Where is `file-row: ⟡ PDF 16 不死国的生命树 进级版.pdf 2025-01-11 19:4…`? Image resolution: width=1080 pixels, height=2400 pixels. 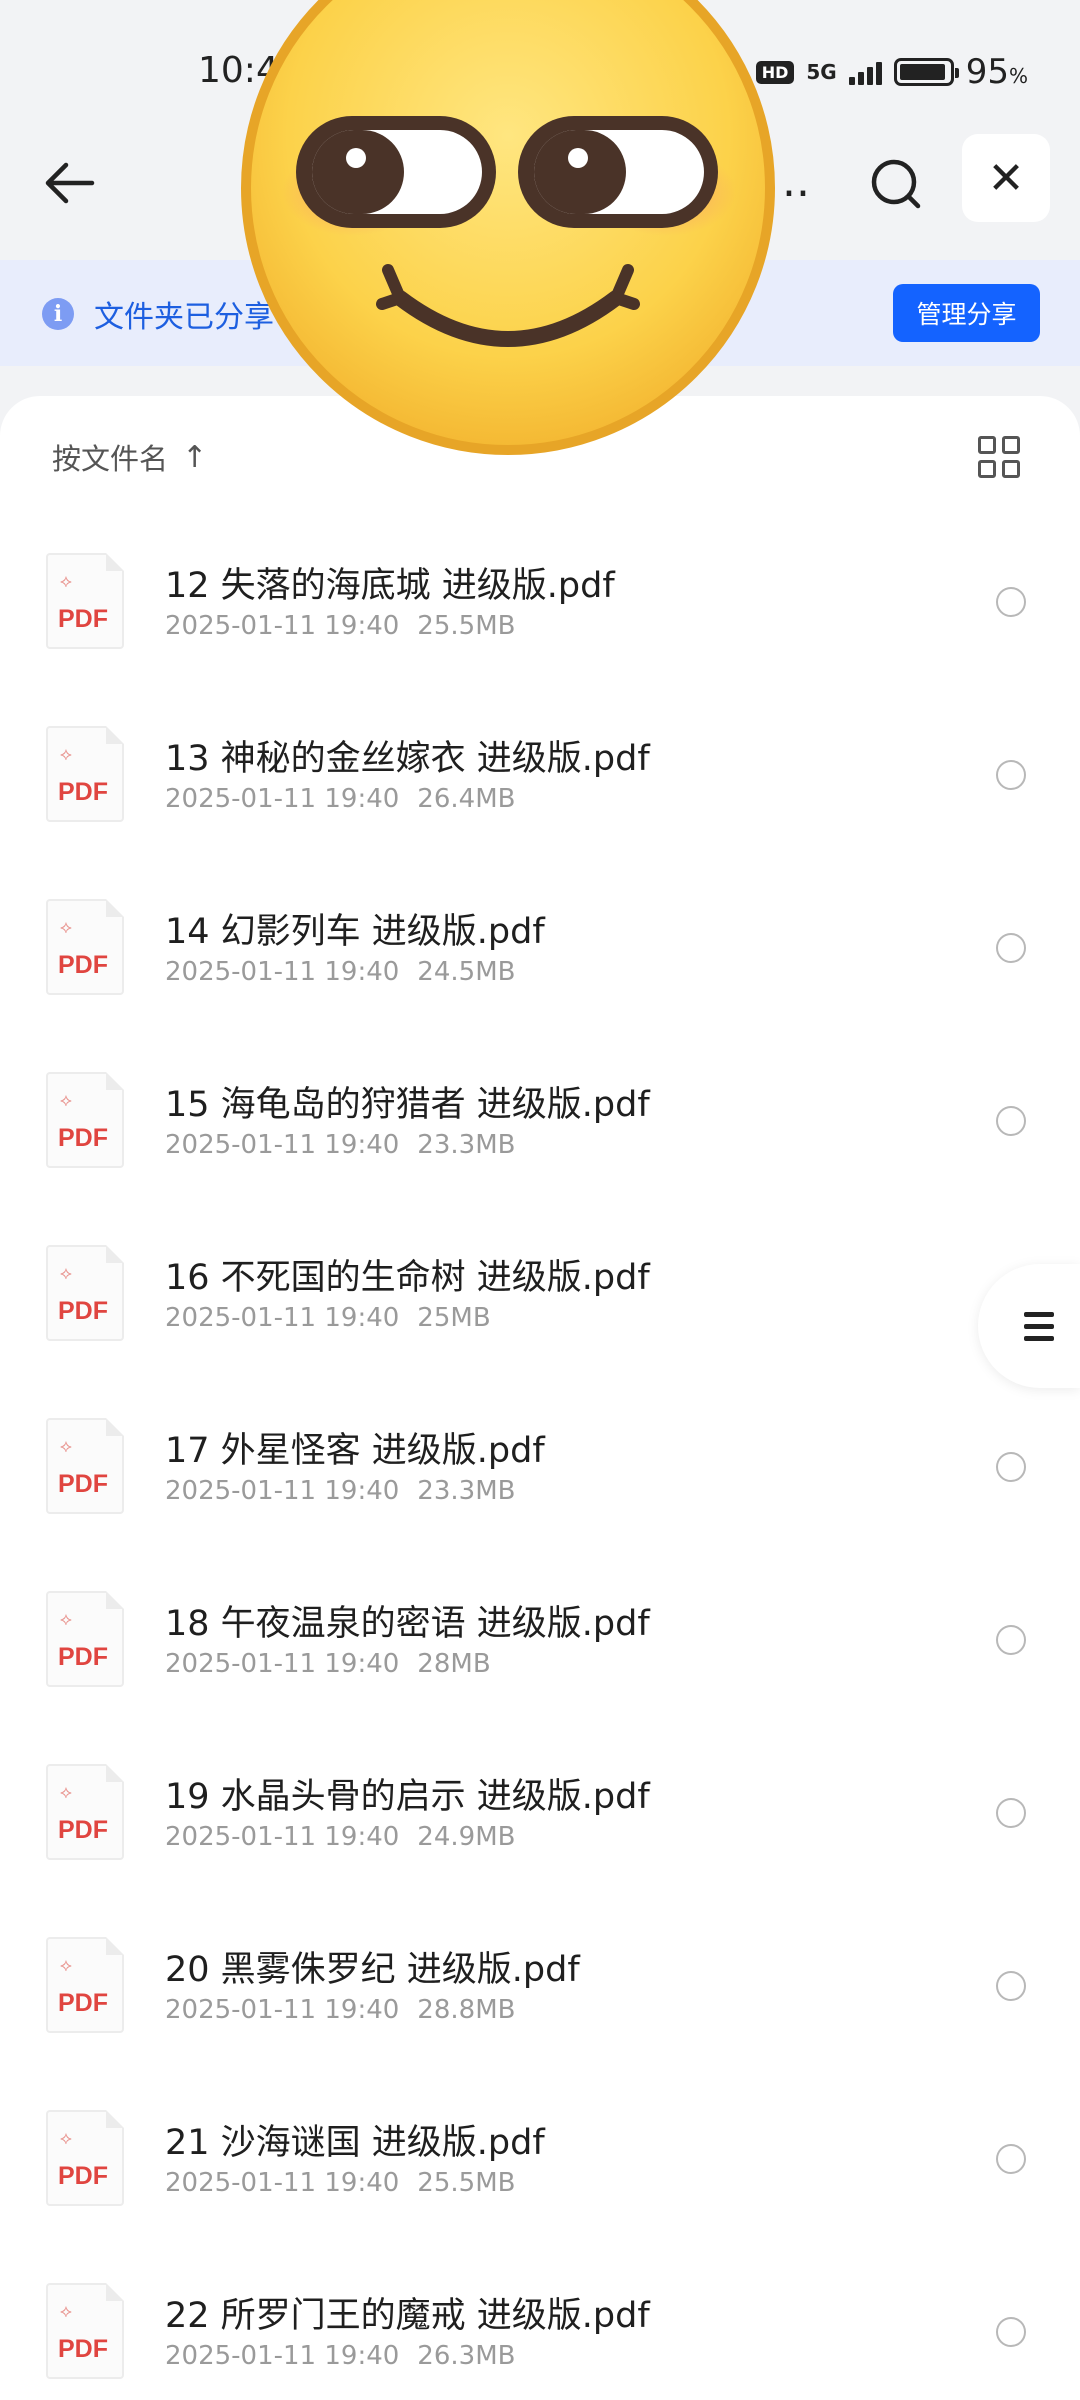
file-row: ⟡ PDF 16 不死国的生命树 进级版.pdf 2025-01-11 19:4… is located at coordinates (540, 1331).